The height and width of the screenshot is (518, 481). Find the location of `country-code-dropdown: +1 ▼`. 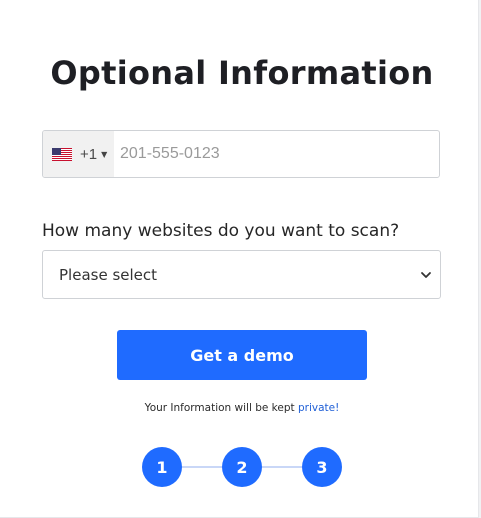

country-code-dropdown: +1 ▼ is located at coordinates (78, 154).